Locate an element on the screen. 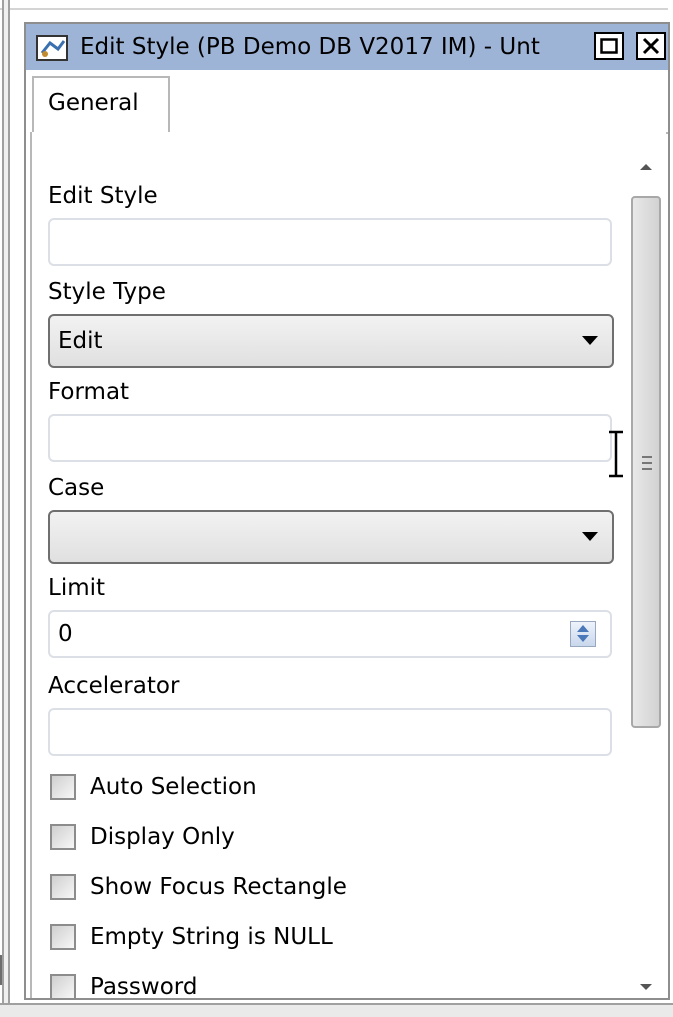  maximize-button is located at coordinates (609, 46).